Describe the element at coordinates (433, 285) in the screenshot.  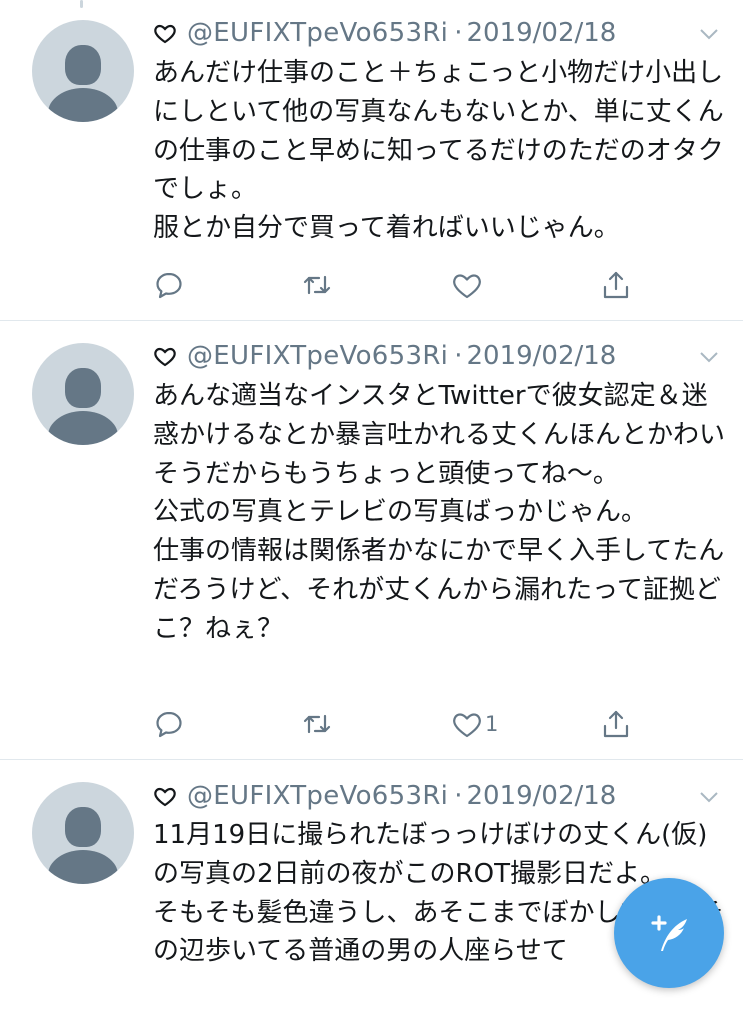
I see `tweet-actions` at that location.